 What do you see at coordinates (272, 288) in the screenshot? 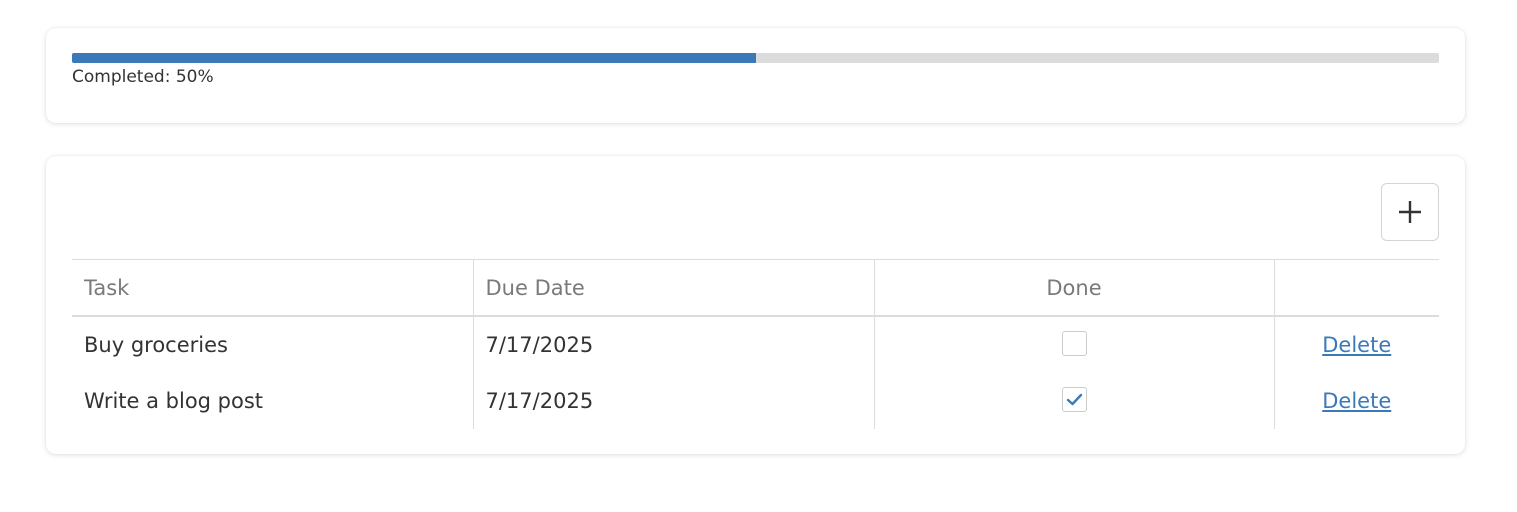
I see `column-header-task: Task` at bounding box center [272, 288].